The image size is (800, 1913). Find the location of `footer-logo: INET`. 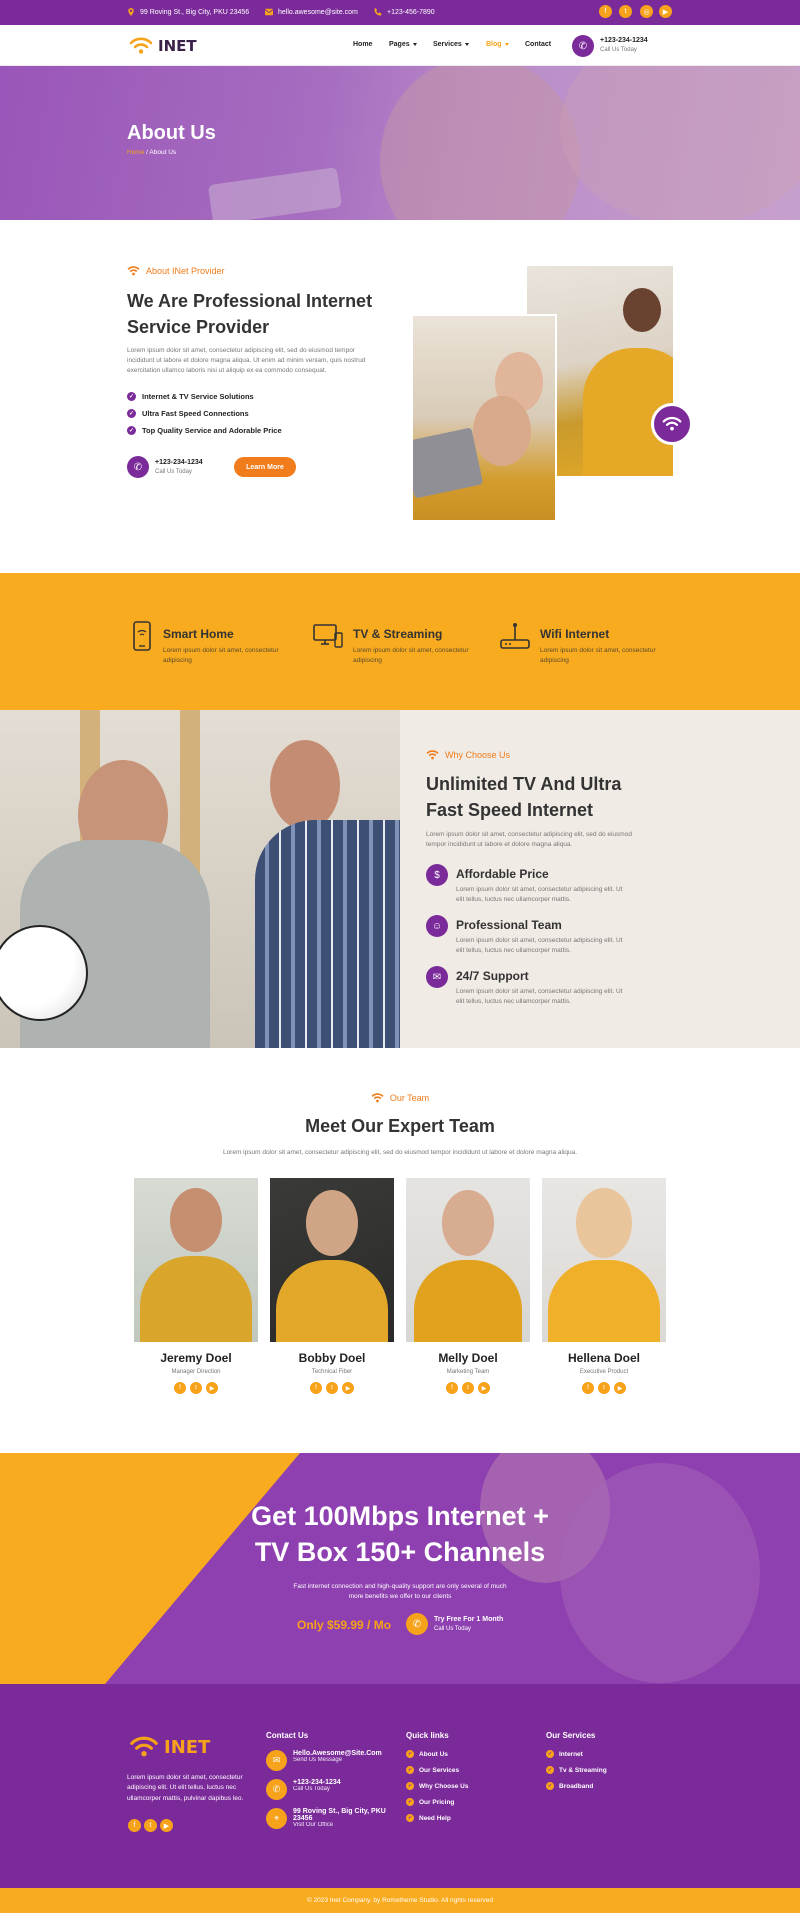

footer-logo: INET is located at coordinates (169, 1747).